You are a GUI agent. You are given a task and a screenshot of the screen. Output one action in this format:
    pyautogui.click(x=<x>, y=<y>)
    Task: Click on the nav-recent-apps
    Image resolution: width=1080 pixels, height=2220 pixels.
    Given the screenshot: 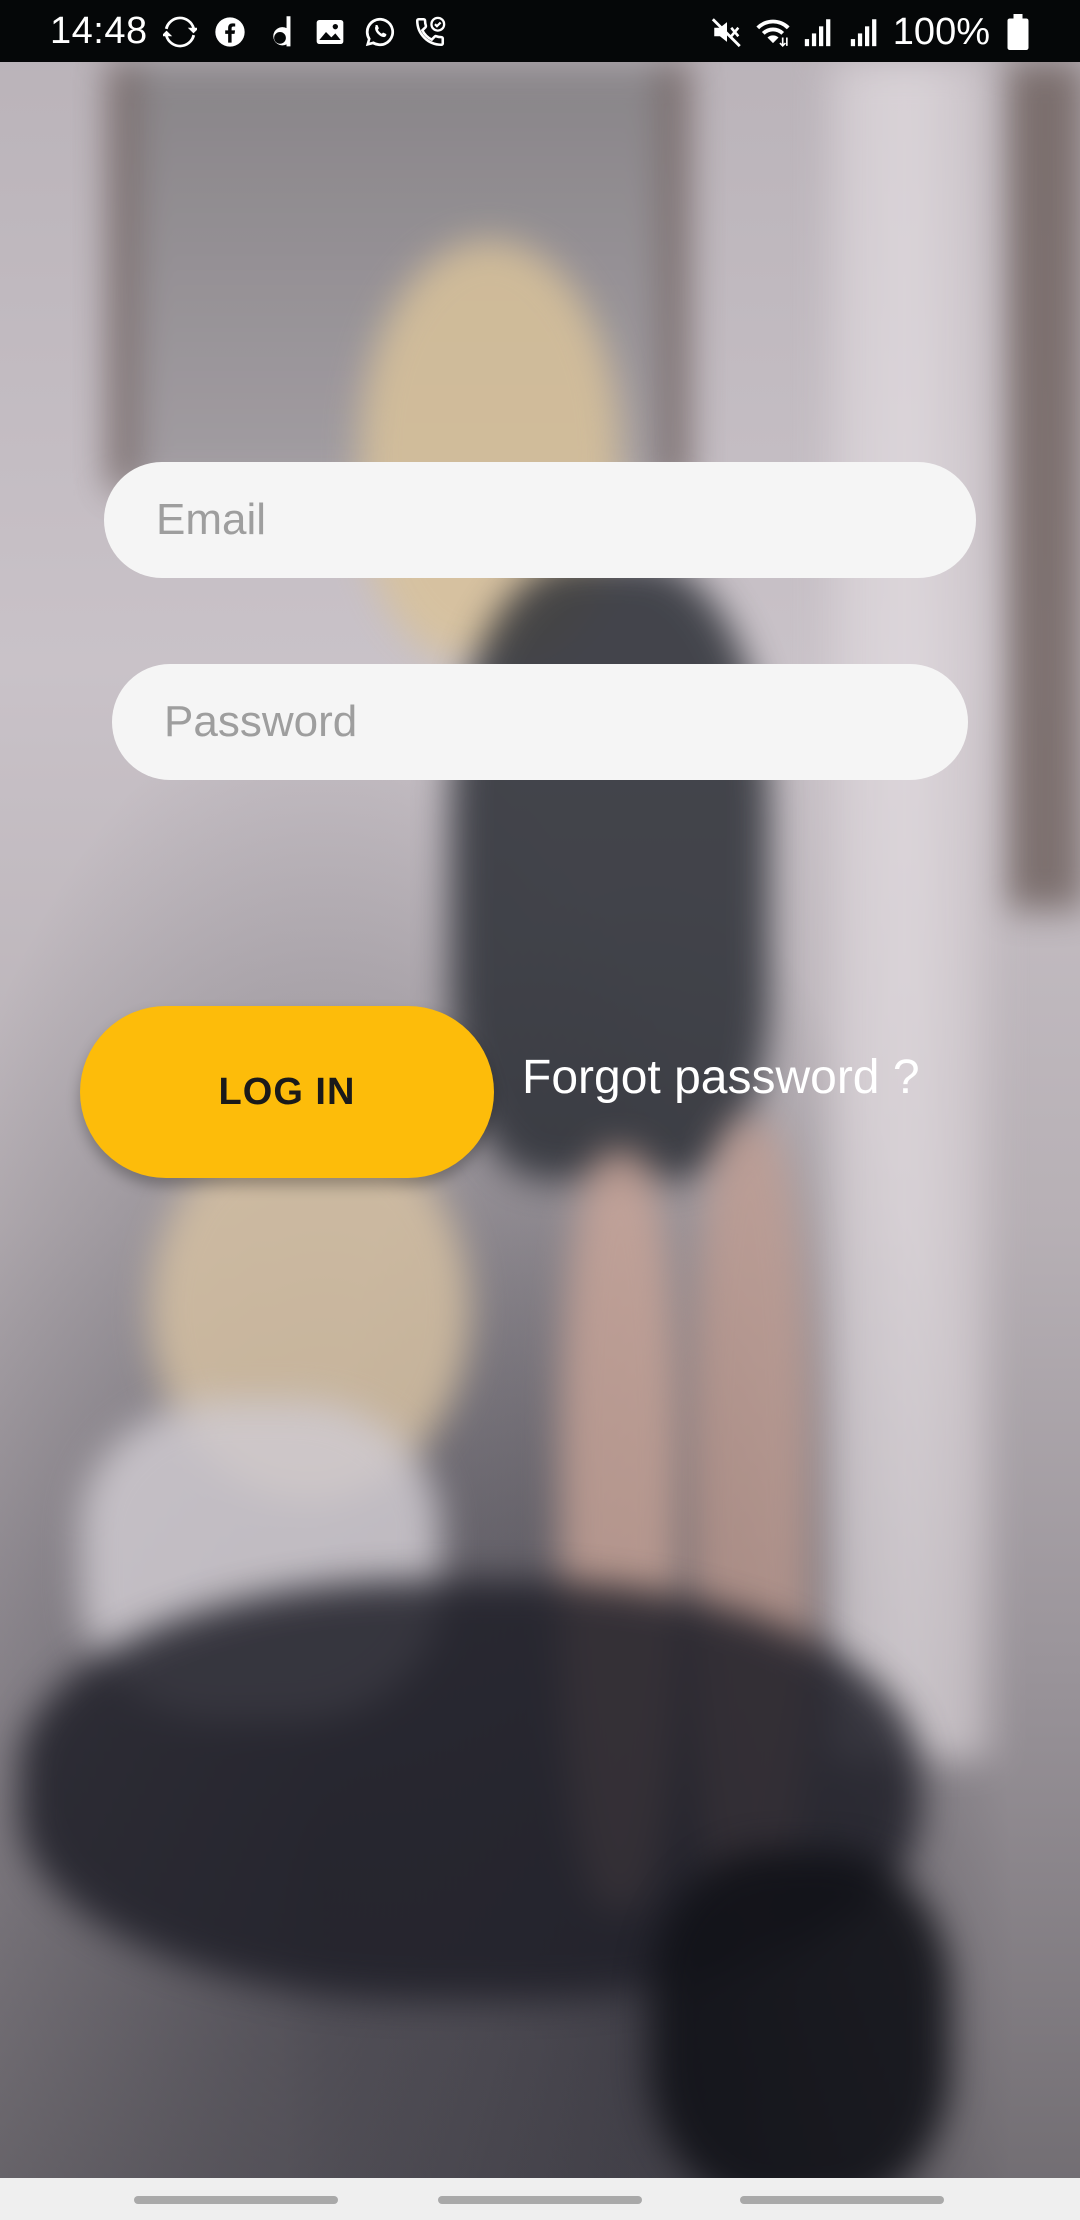 What is the action you would take?
    pyautogui.click(x=236, y=2200)
    